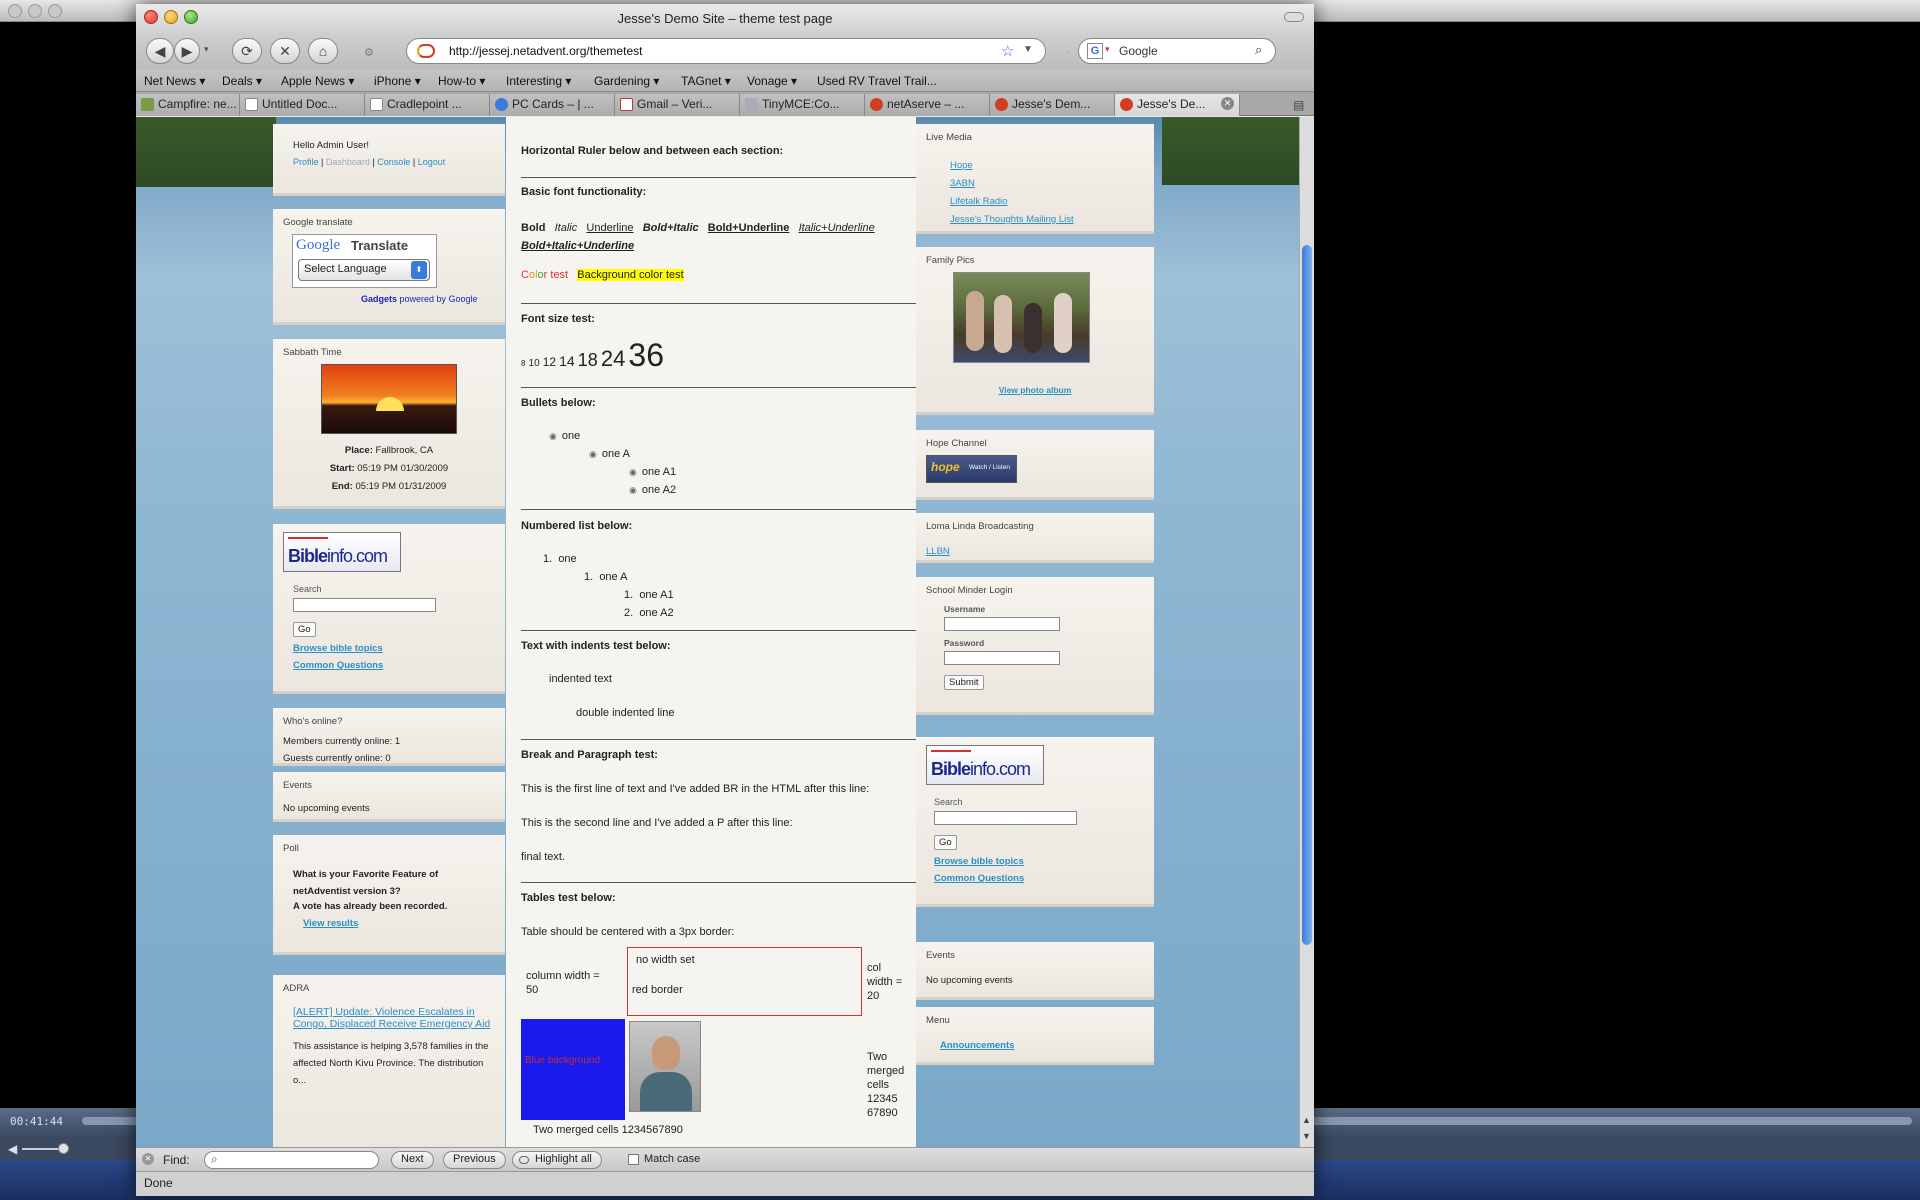  What do you see at coordinates (63, 1148) in the screenshot?
I see `volume-knob` at bounding box center [63, 1148].